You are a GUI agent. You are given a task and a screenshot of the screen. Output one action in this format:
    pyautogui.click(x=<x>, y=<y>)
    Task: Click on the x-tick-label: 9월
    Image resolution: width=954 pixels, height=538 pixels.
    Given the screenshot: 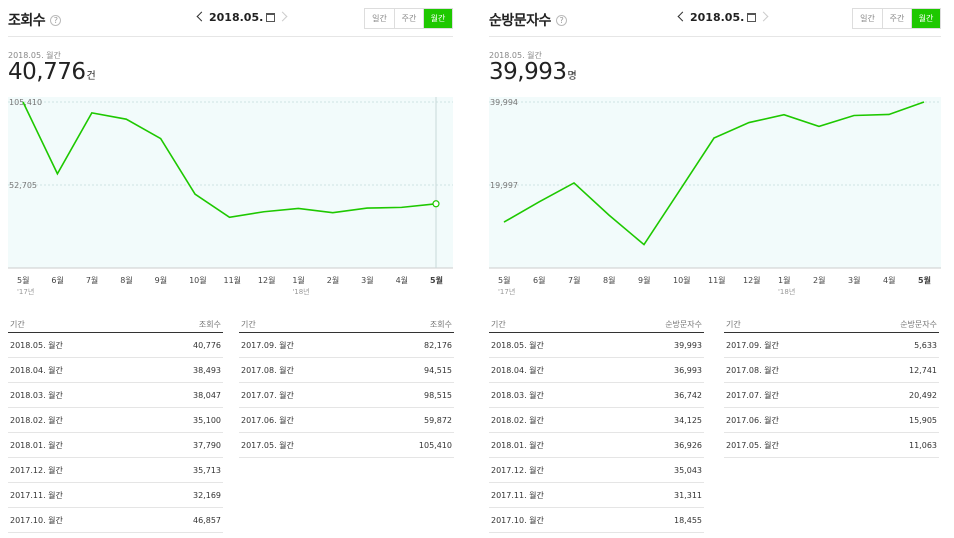 What is the action you would take?
    pyautogui.click(x=161, y=280)
    